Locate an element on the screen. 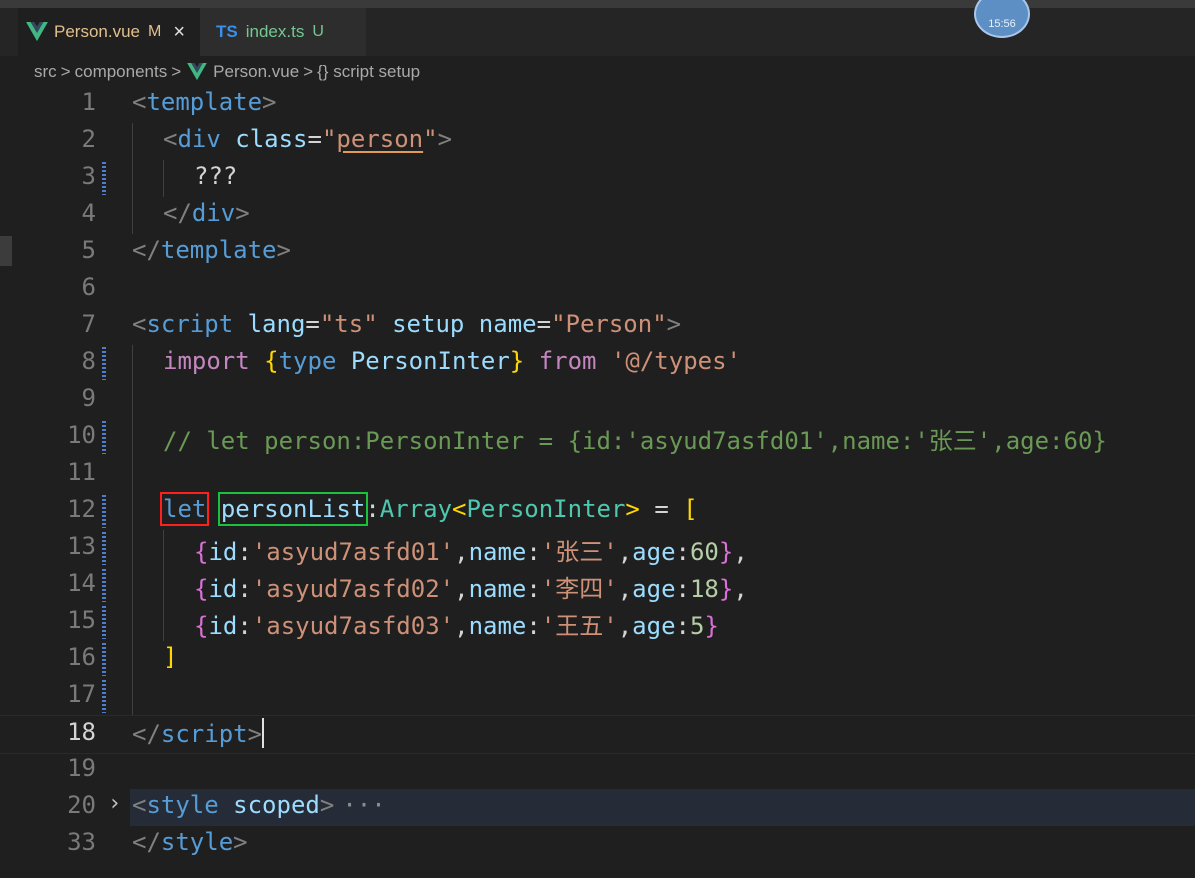 This screenshot has width=1195, height=878. text-cursor is located at coordinates (263, 733).